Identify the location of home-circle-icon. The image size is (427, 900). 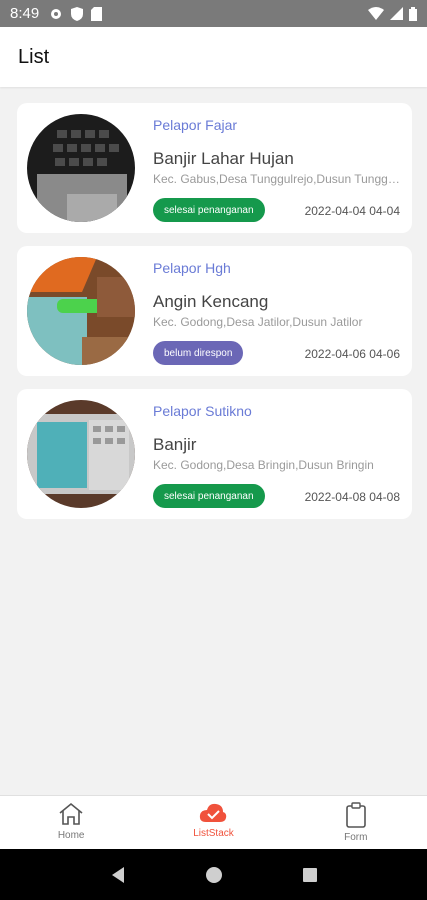
(214, 875).